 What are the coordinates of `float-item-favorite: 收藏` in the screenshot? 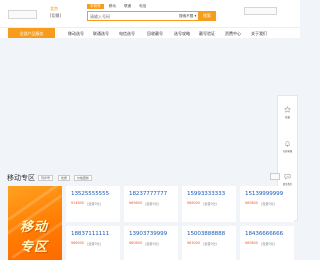 It's located at (287, 112).